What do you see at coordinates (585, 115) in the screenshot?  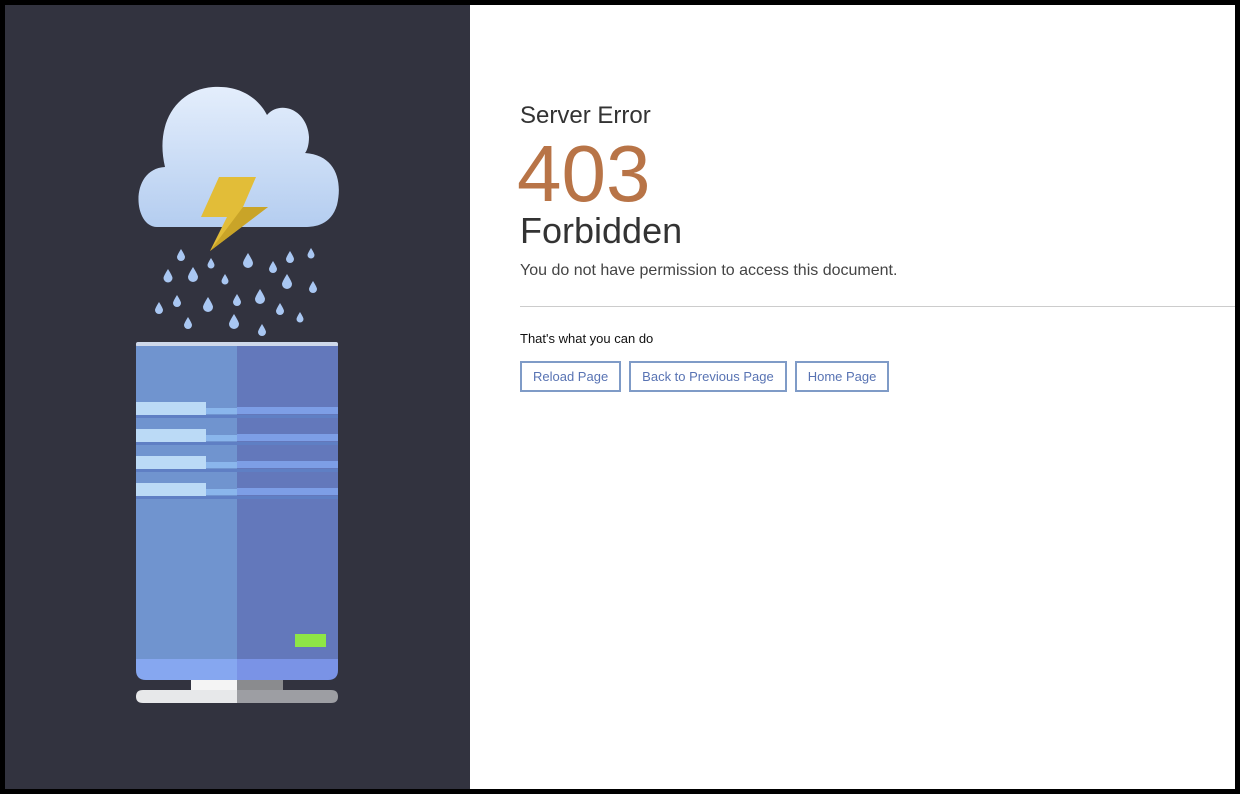 I see `error-label: Server Error` at bounding box center [585, 115].